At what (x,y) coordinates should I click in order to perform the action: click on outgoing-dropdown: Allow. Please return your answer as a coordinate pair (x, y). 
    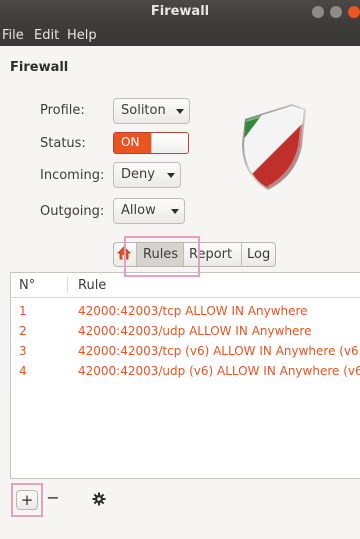
    Looking at the image, I should click on (149, 211).